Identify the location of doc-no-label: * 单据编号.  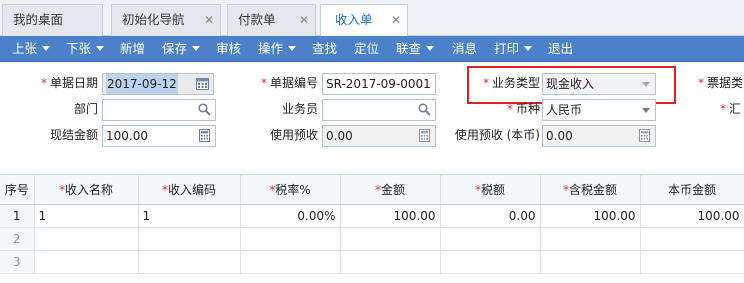
(289, 83).